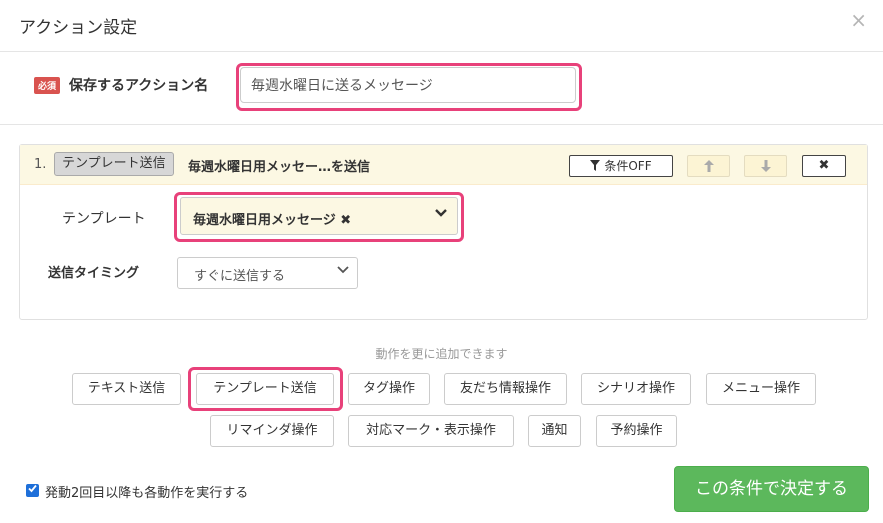 The height and width of the screenshot is (523, 883). I want to click on step-number: 1., so click(40, 164).